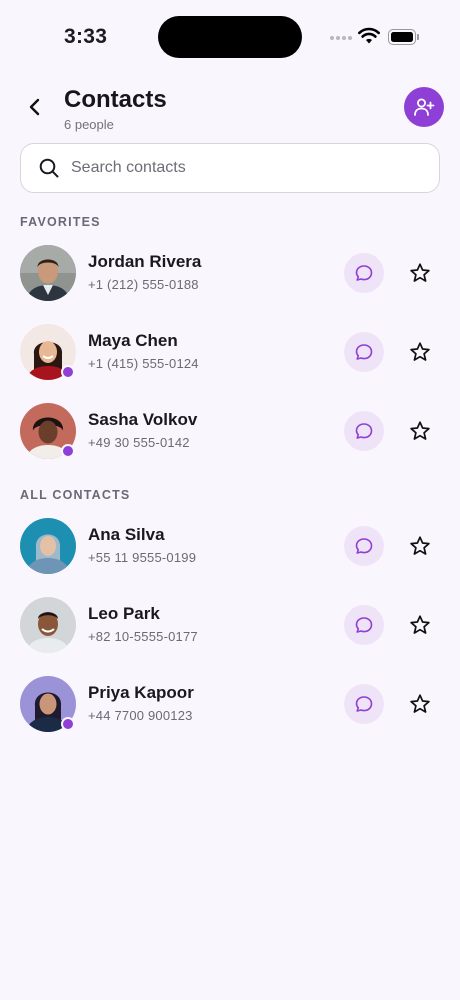  I want to click on dynamic-island, so click(230, 37).